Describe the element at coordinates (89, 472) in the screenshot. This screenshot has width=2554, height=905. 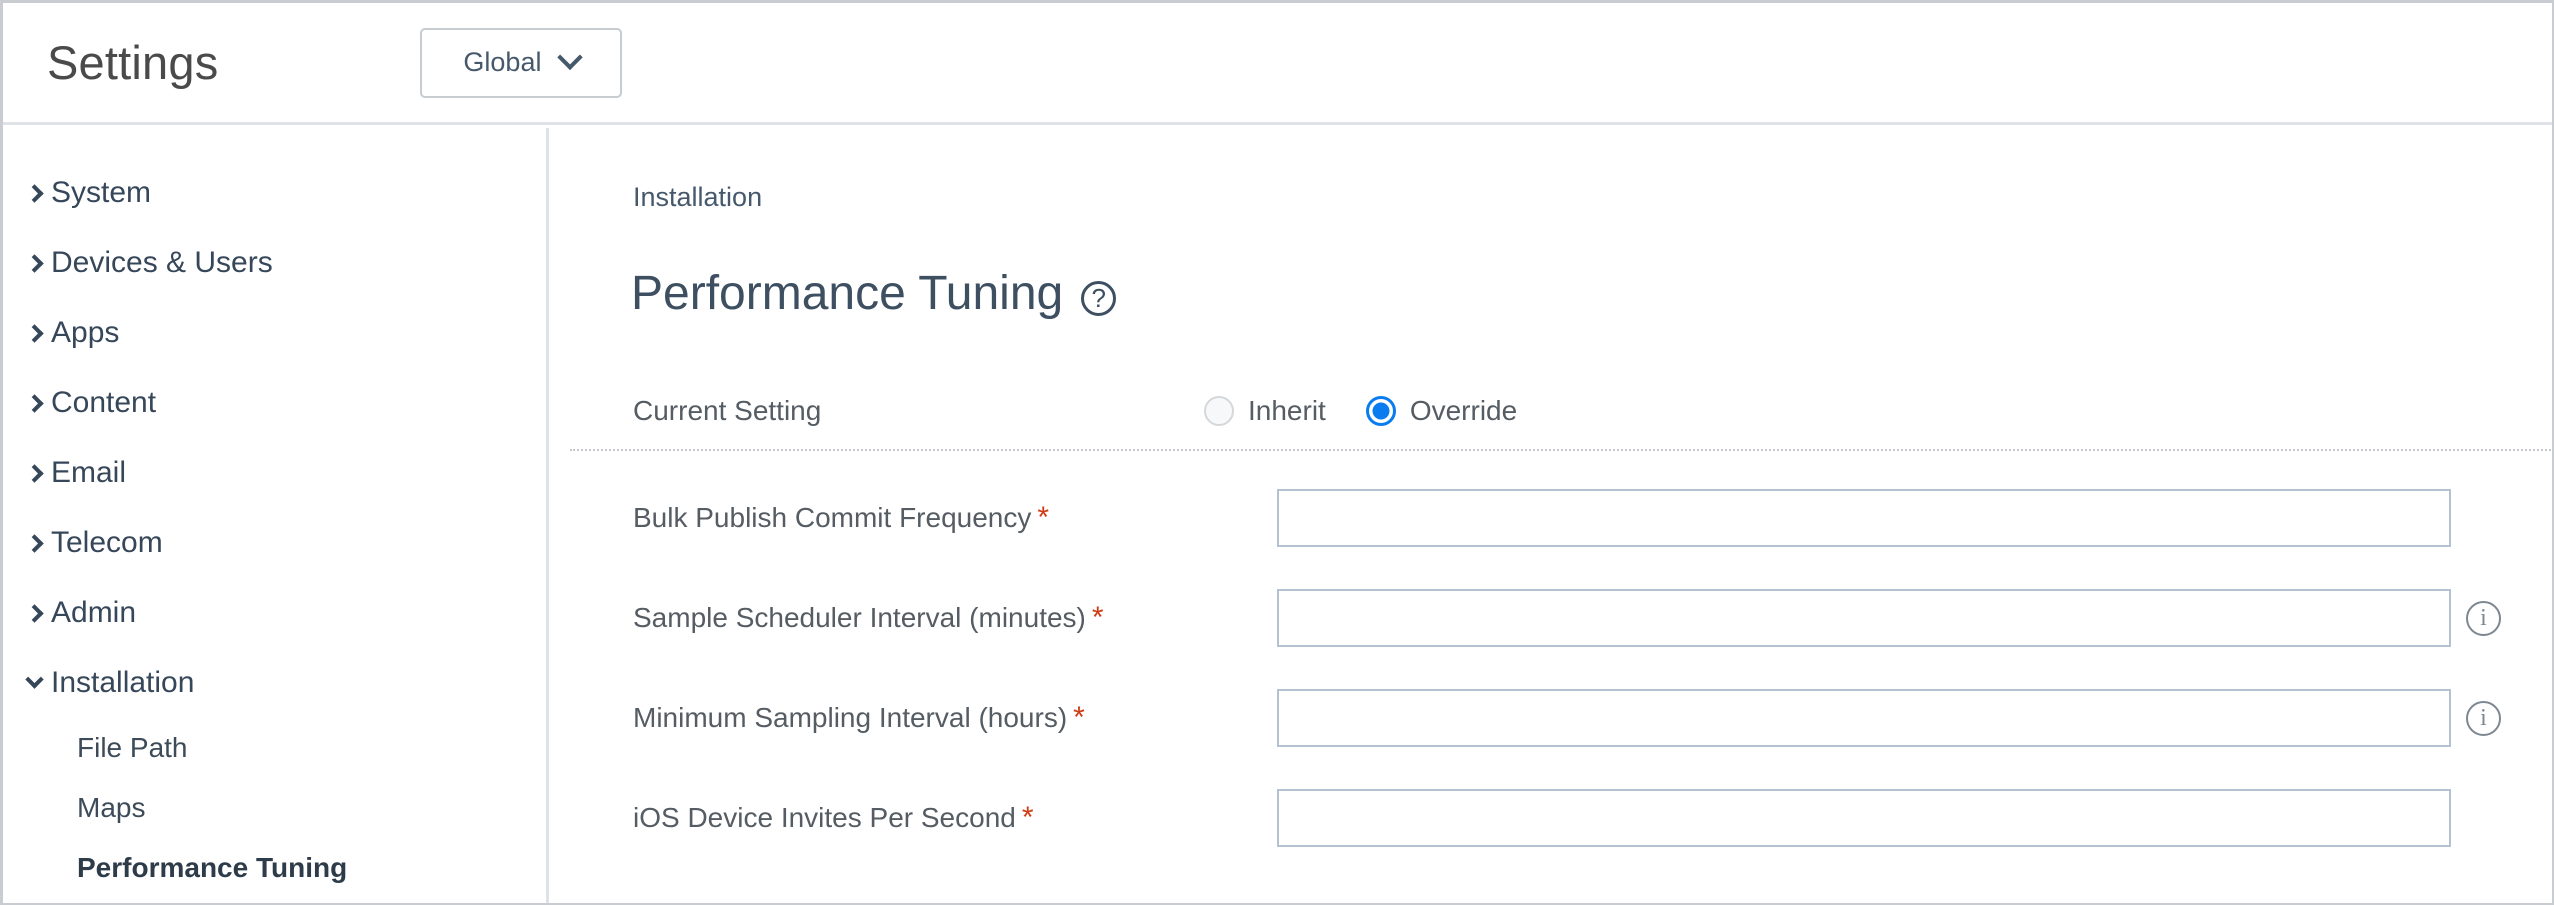
I see `sidebar-item-label: Email` at that location.